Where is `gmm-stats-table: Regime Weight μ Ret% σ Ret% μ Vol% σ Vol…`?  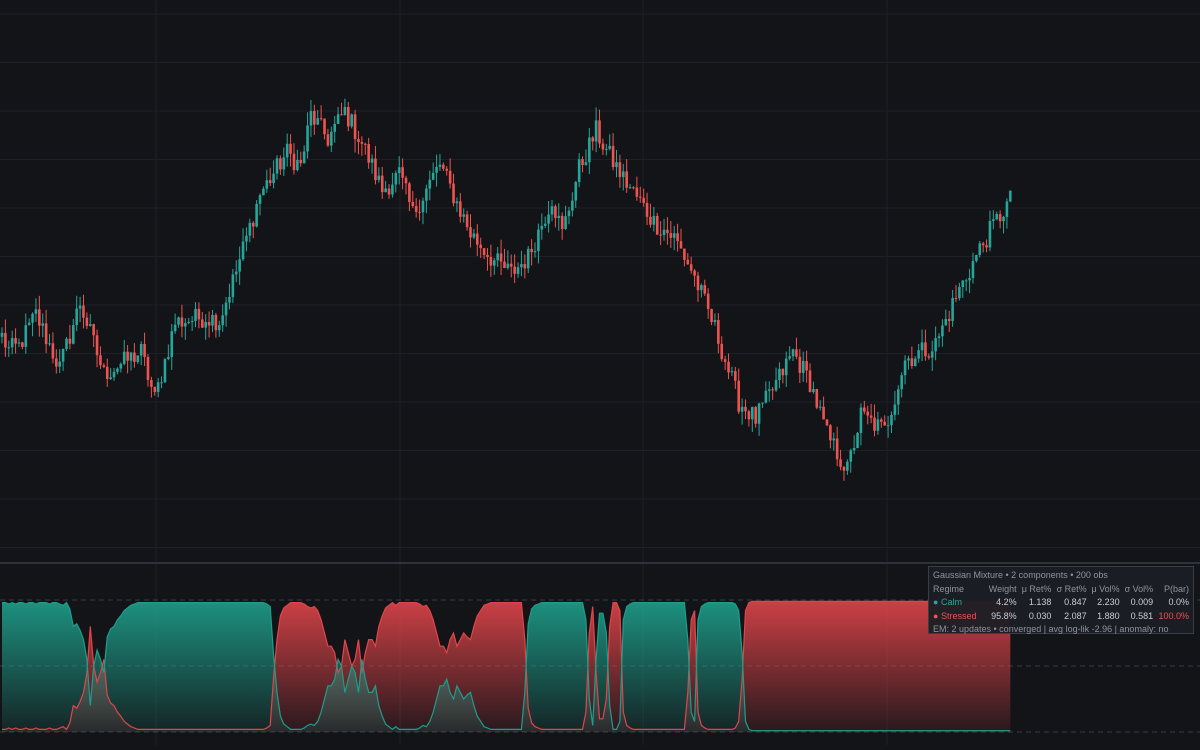
gmm-stats-table: Regime Weight μ Ret% σ Ret% μ Vol% σ Vol… is located at coordinates (1061, 603).